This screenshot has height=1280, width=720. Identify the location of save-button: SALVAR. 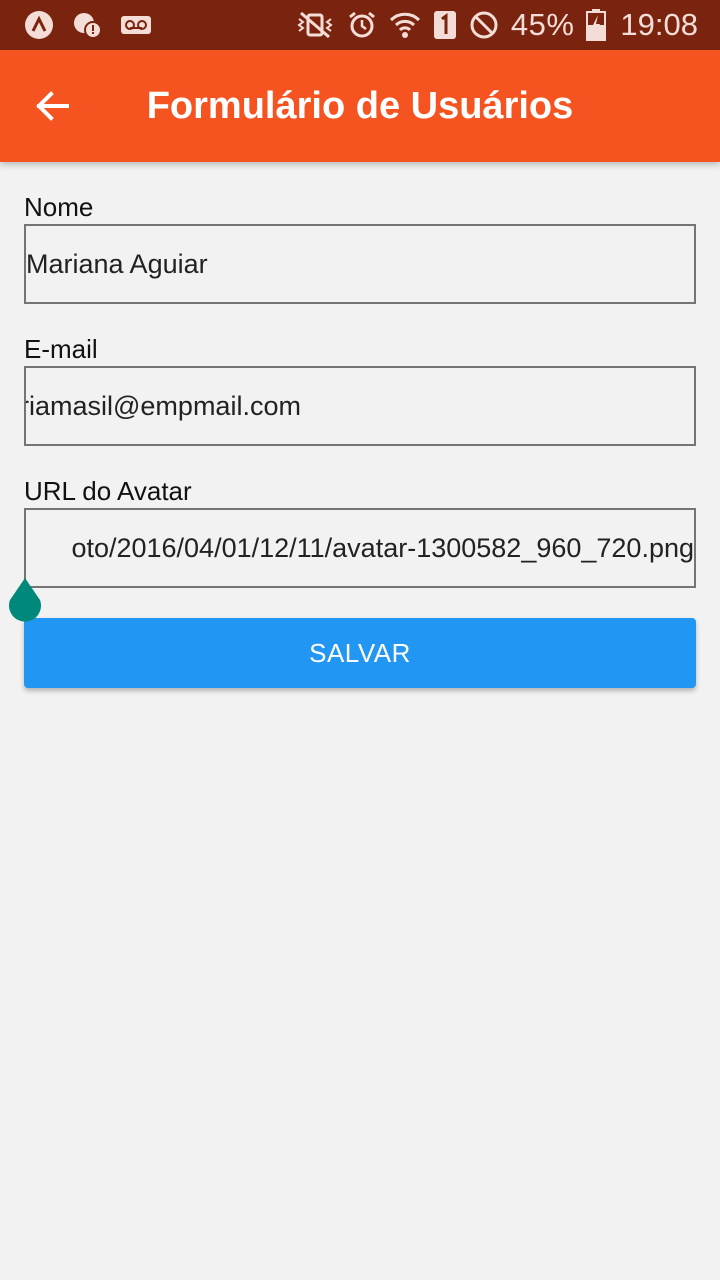
(360, 653).